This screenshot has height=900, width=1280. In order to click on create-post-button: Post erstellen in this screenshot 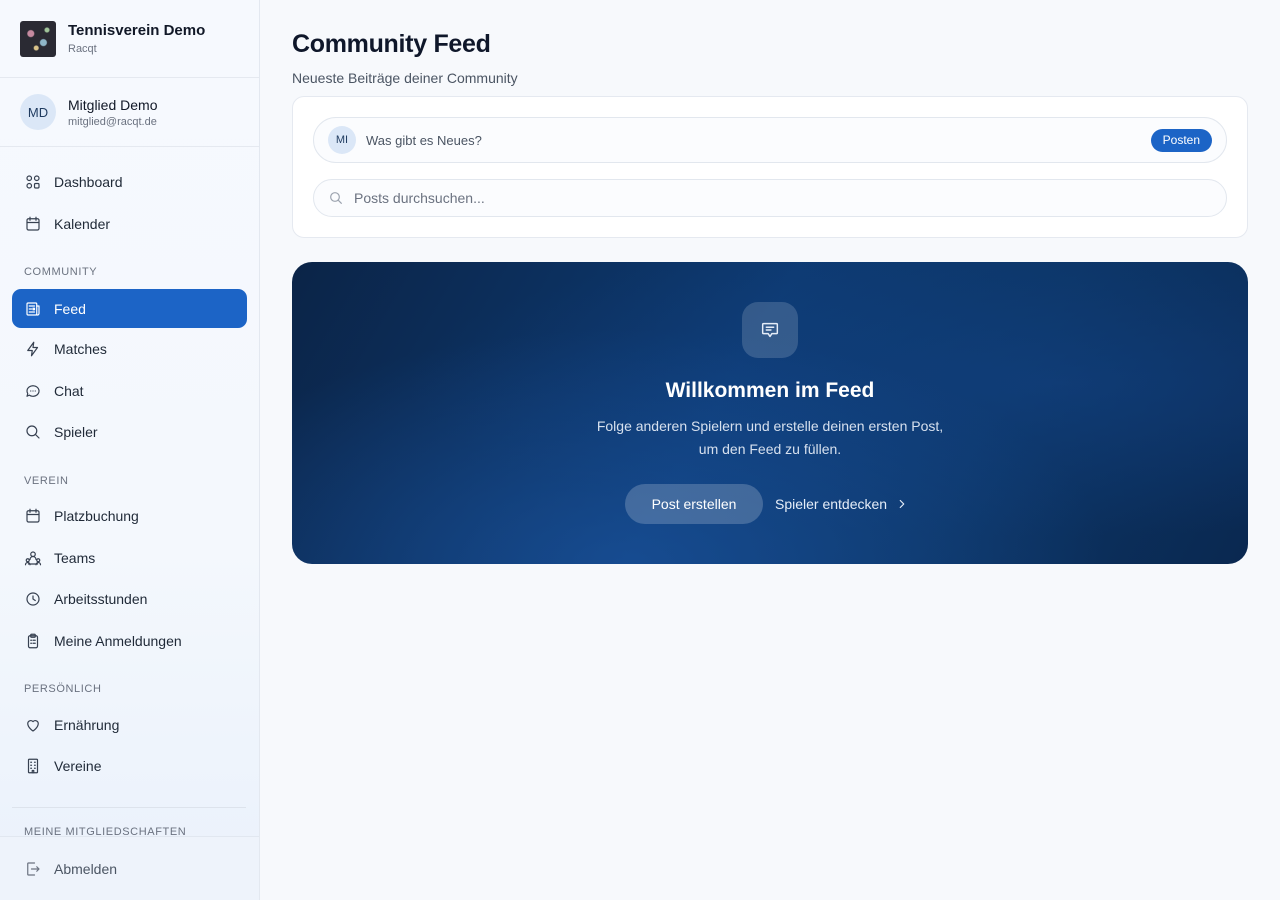, I will do `click(694, 504)`.